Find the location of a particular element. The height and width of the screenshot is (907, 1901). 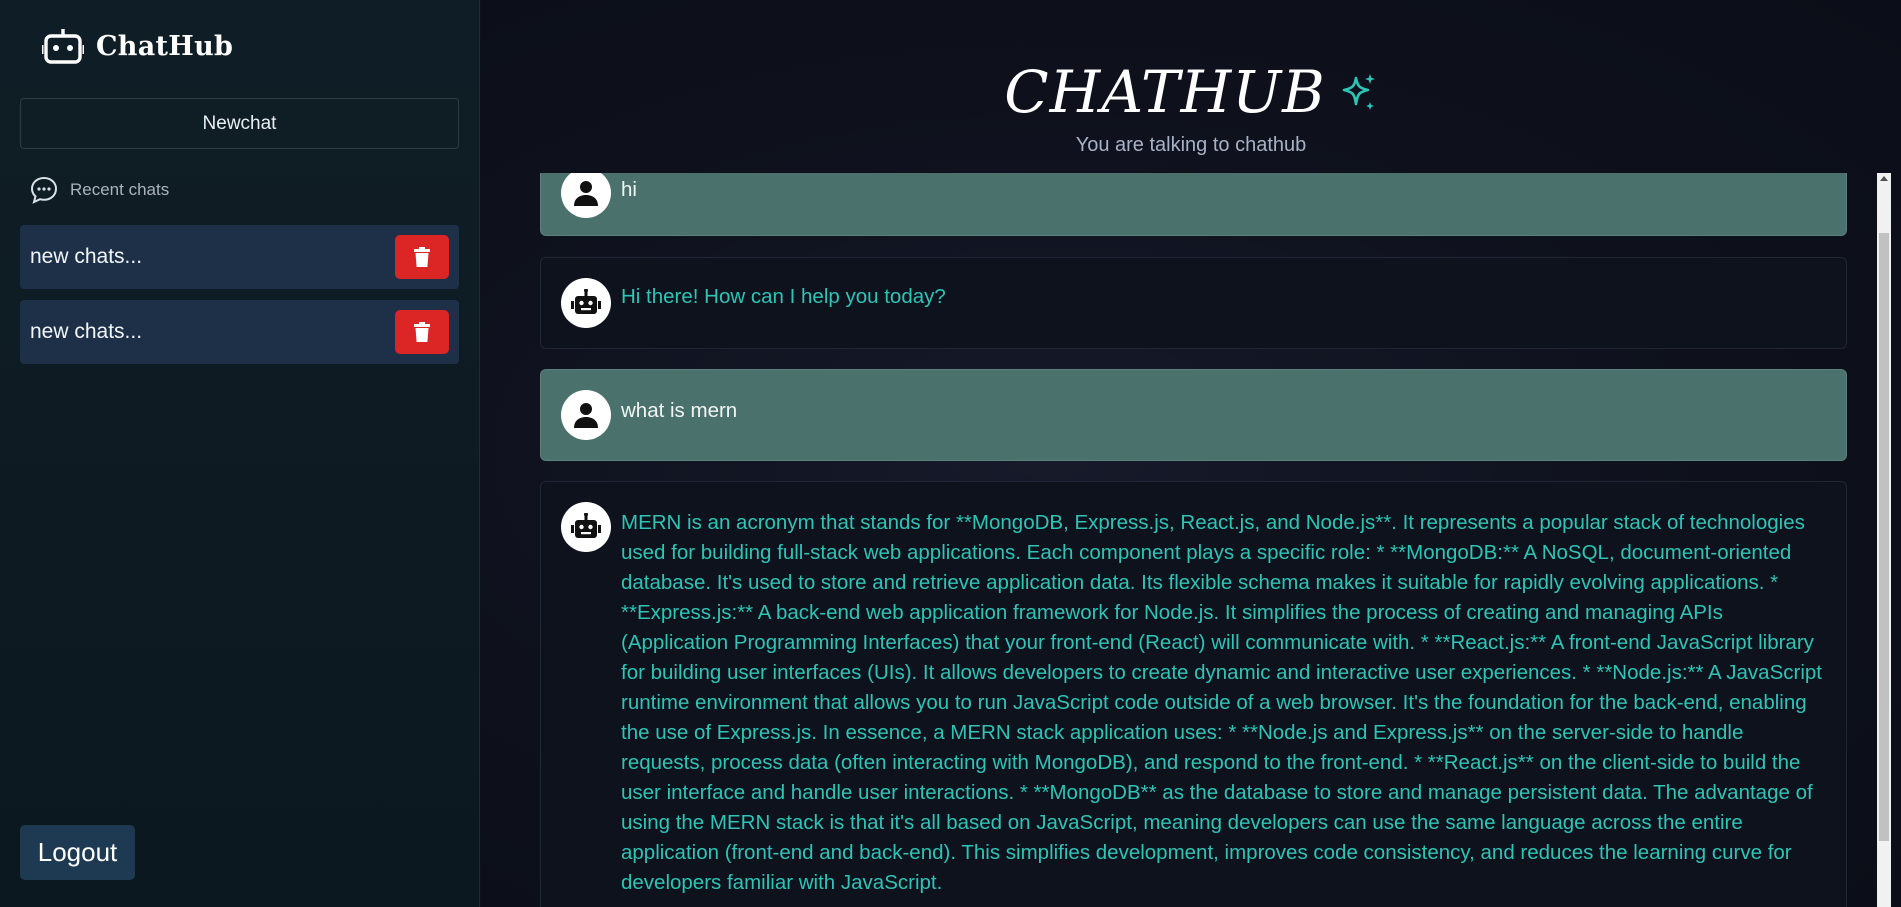

sparkle-icon is located at coordinates (1358, 92).